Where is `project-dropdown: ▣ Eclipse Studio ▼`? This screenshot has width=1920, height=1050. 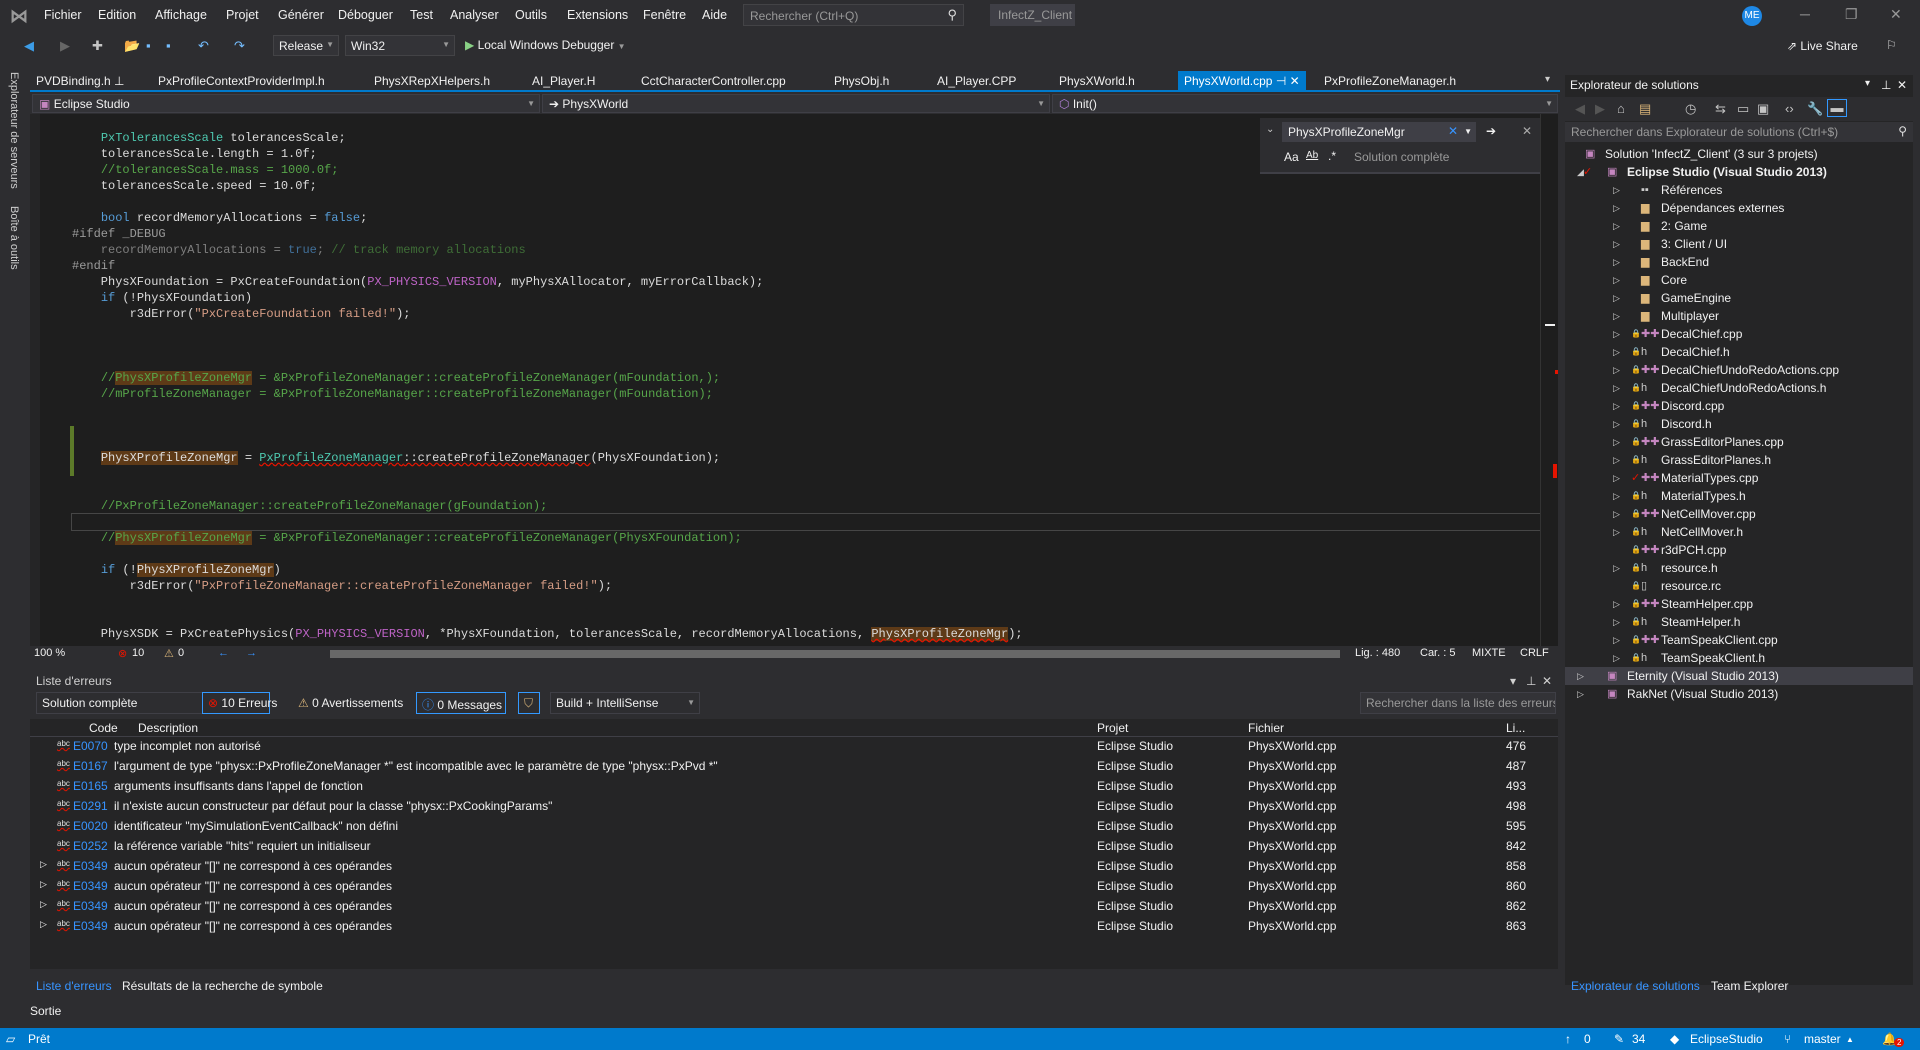
project-dropdown: ▣ Eclipse Studio ▼ is located at coordinates (286, 103).